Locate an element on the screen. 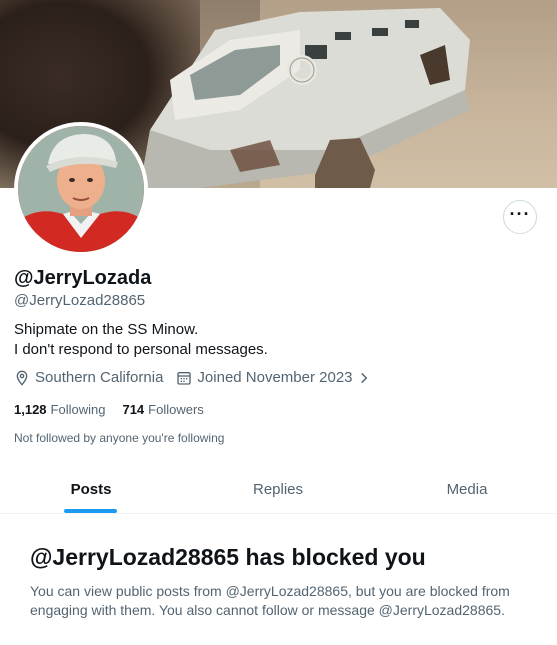 The image size is (557, 645). chevron-right-icon is located at coordinates (363, 377).